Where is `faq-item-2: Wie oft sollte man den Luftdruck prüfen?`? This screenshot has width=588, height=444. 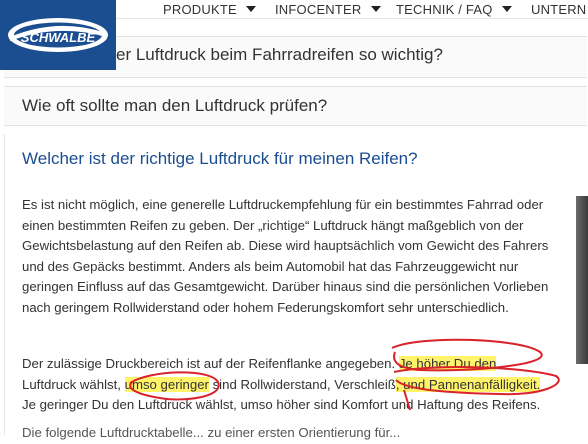 faq-item-2: Wie oft sollte man den Luftdruck prüfen? is located at coordinates (295, 106).